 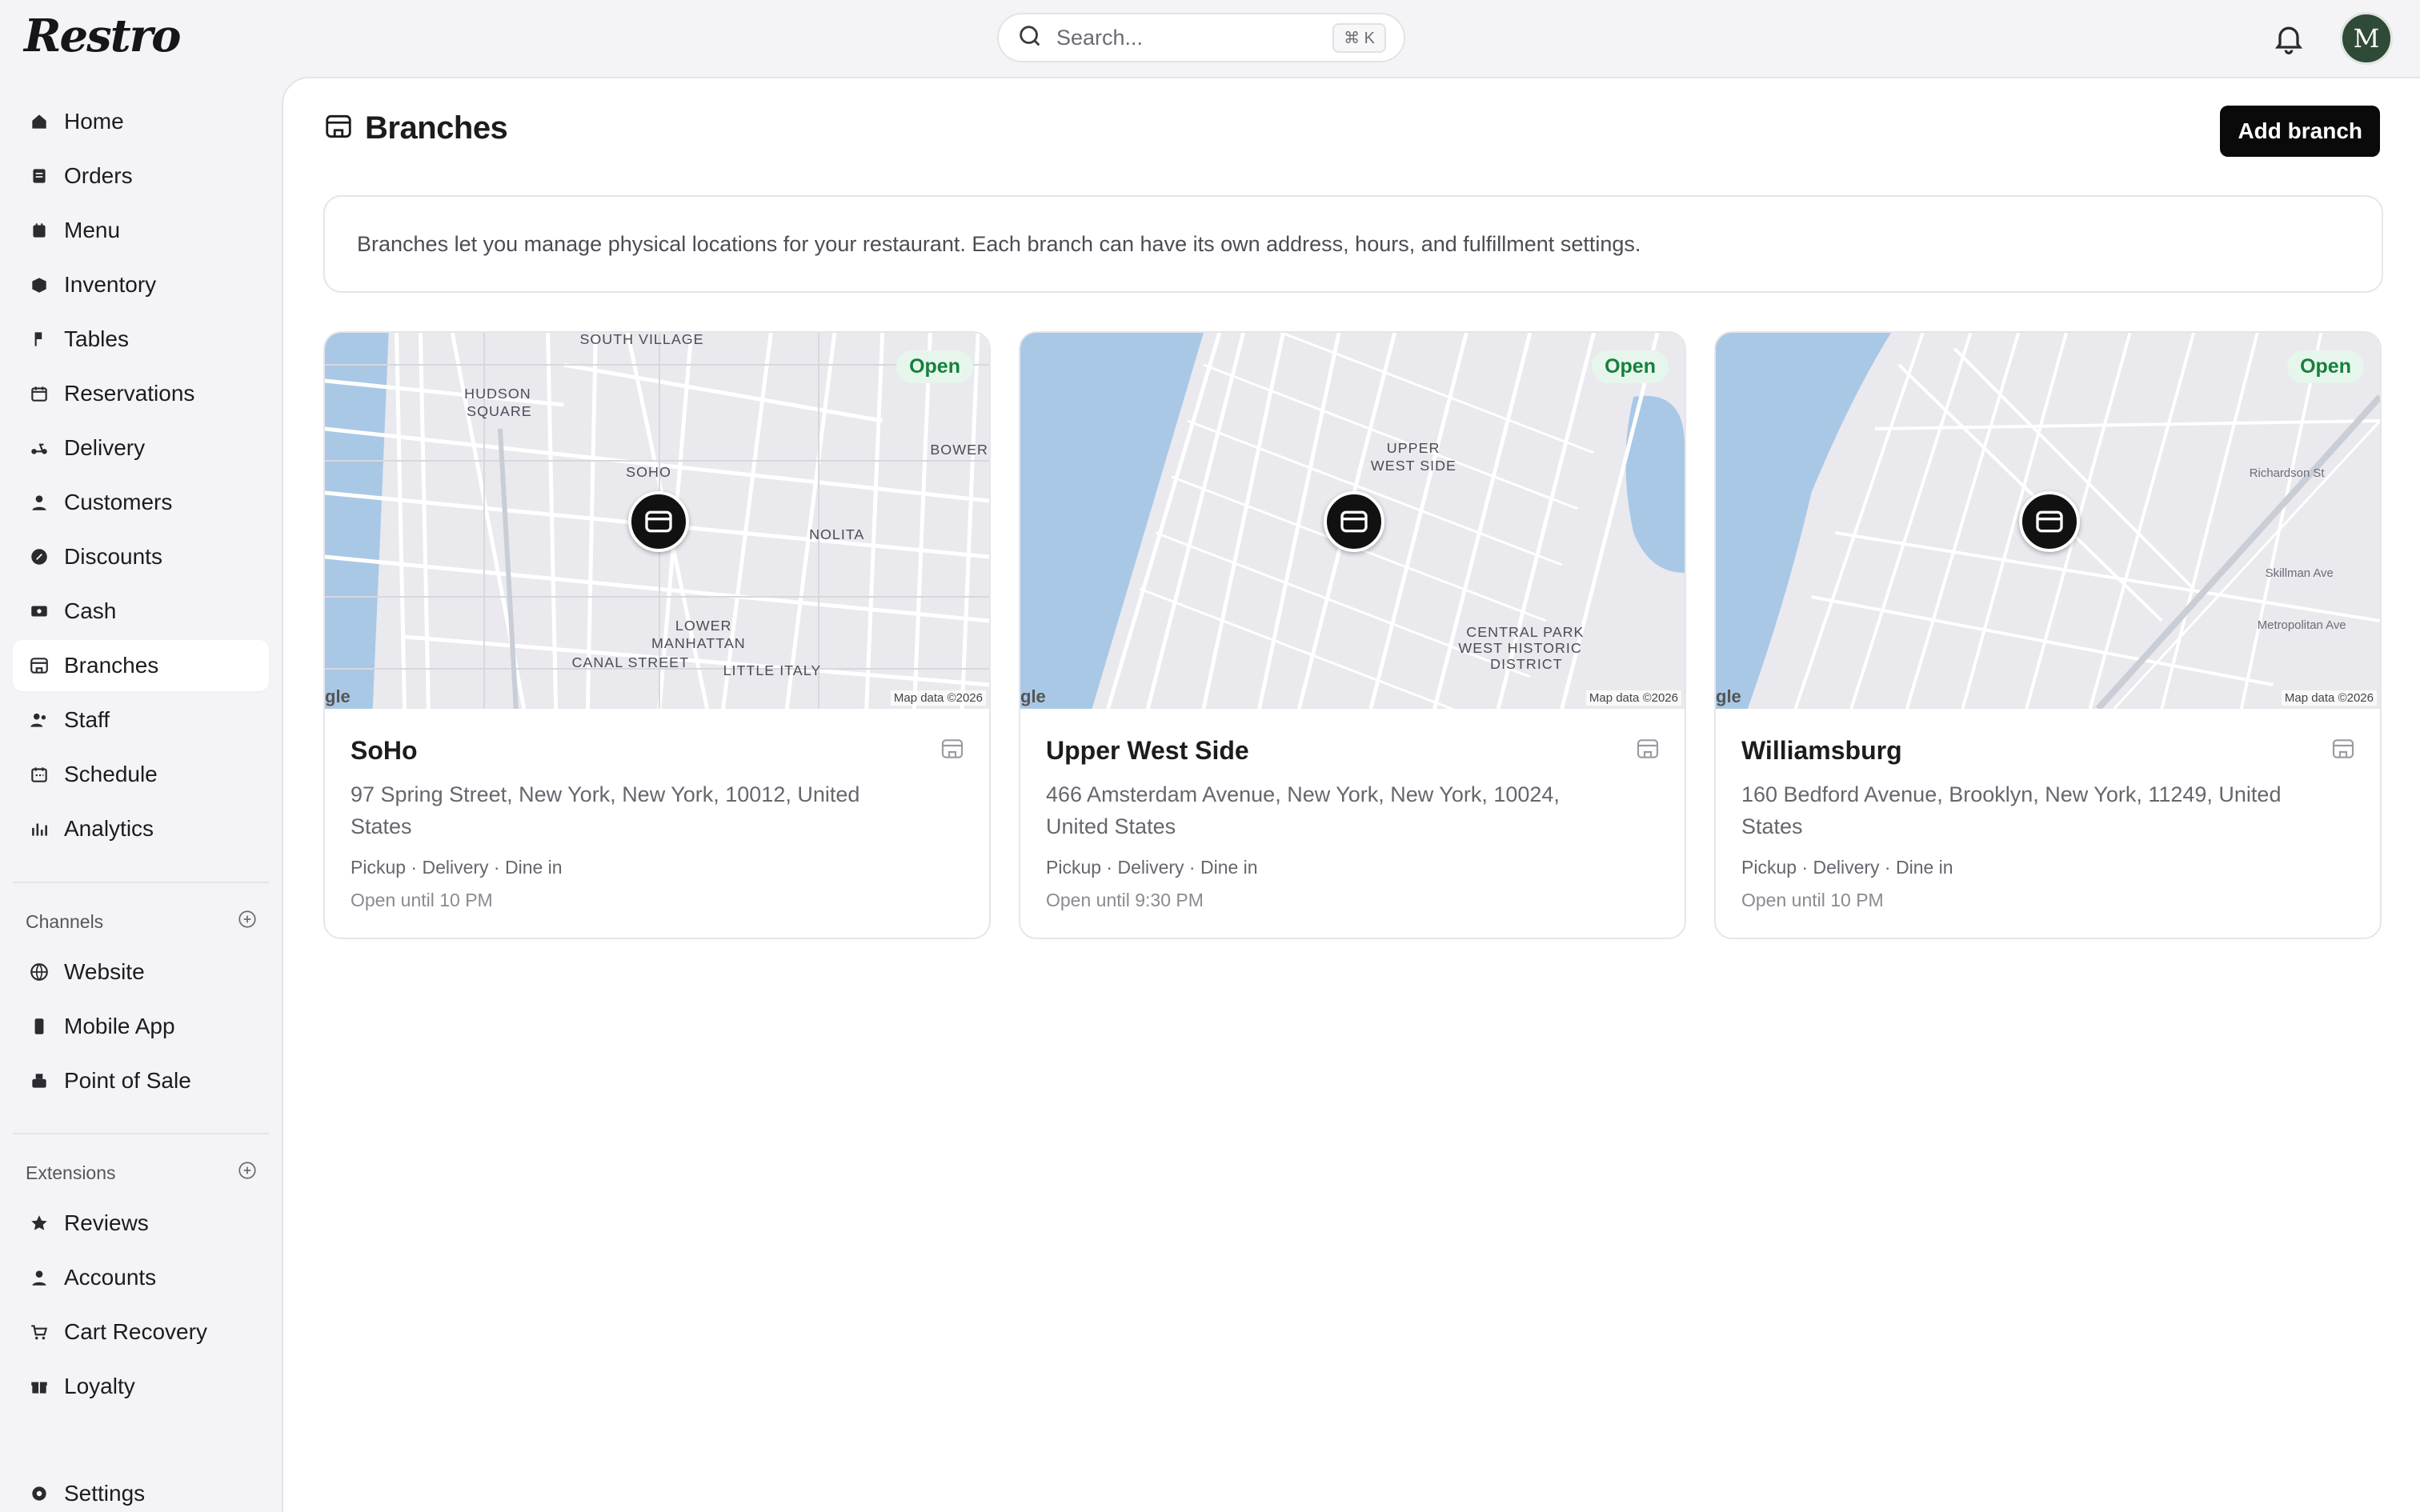 I want to click on sidebar-item-label: Tables, so click(x=96, y=338).